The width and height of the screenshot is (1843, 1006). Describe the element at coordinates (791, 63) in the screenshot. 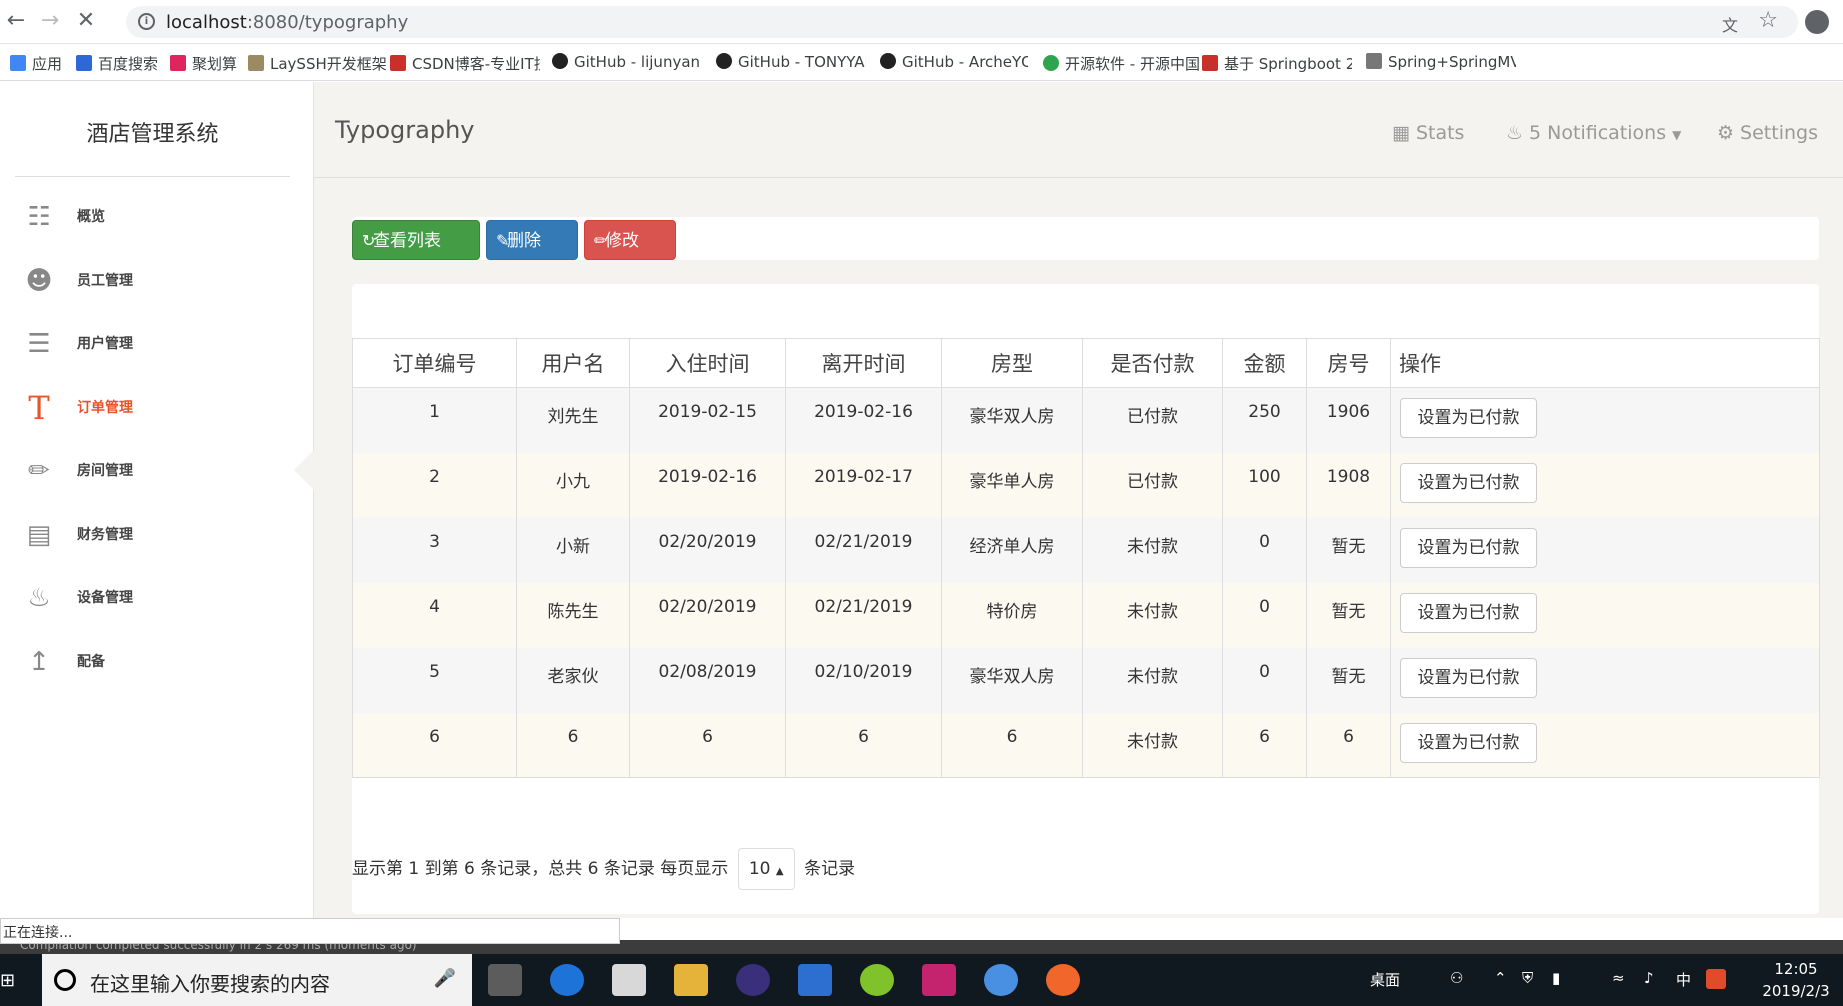

I see `bookmark-github-2: GitHub - TONYYAM` at that location.